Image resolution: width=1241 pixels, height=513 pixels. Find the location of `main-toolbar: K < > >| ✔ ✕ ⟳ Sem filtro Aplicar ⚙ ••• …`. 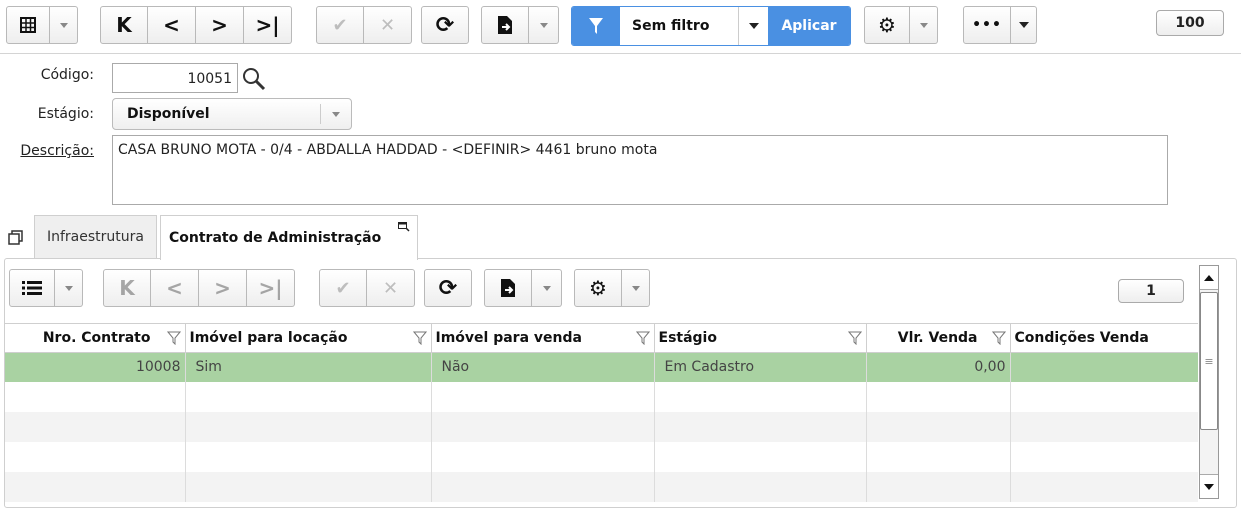

main-toolbar: K < > >| ✔ ✕ ⟳ Sem filtro Aplicar ⚙ ••• … is located at coordinates (620, 26).